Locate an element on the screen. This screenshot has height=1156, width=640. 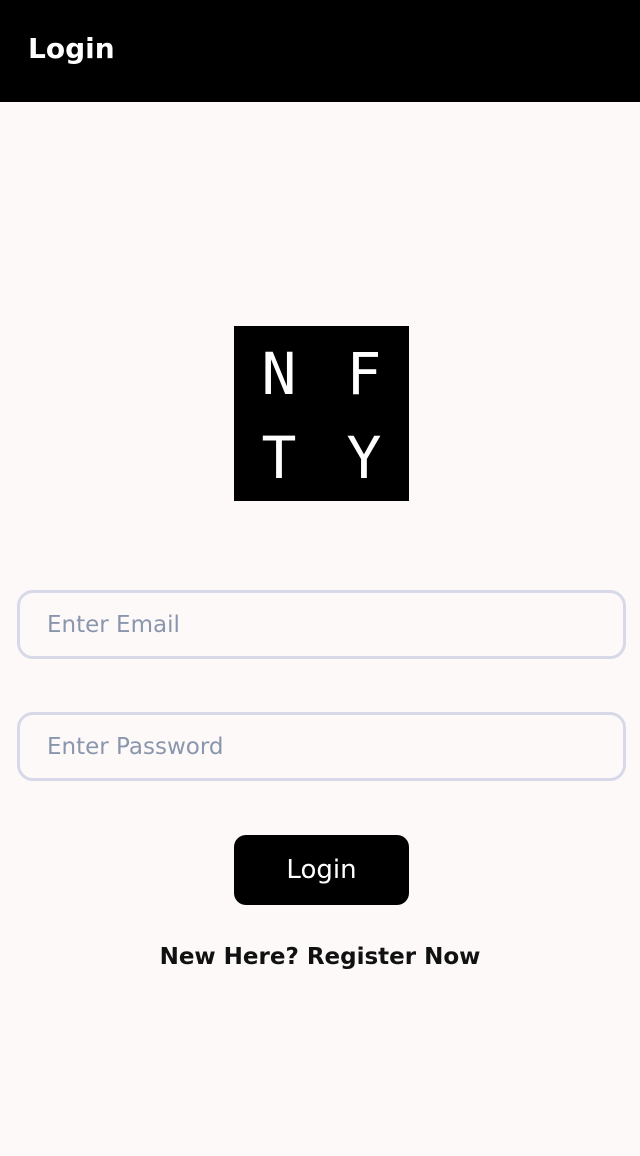
logo-letter-n: N is located at coordinates (279, 374).